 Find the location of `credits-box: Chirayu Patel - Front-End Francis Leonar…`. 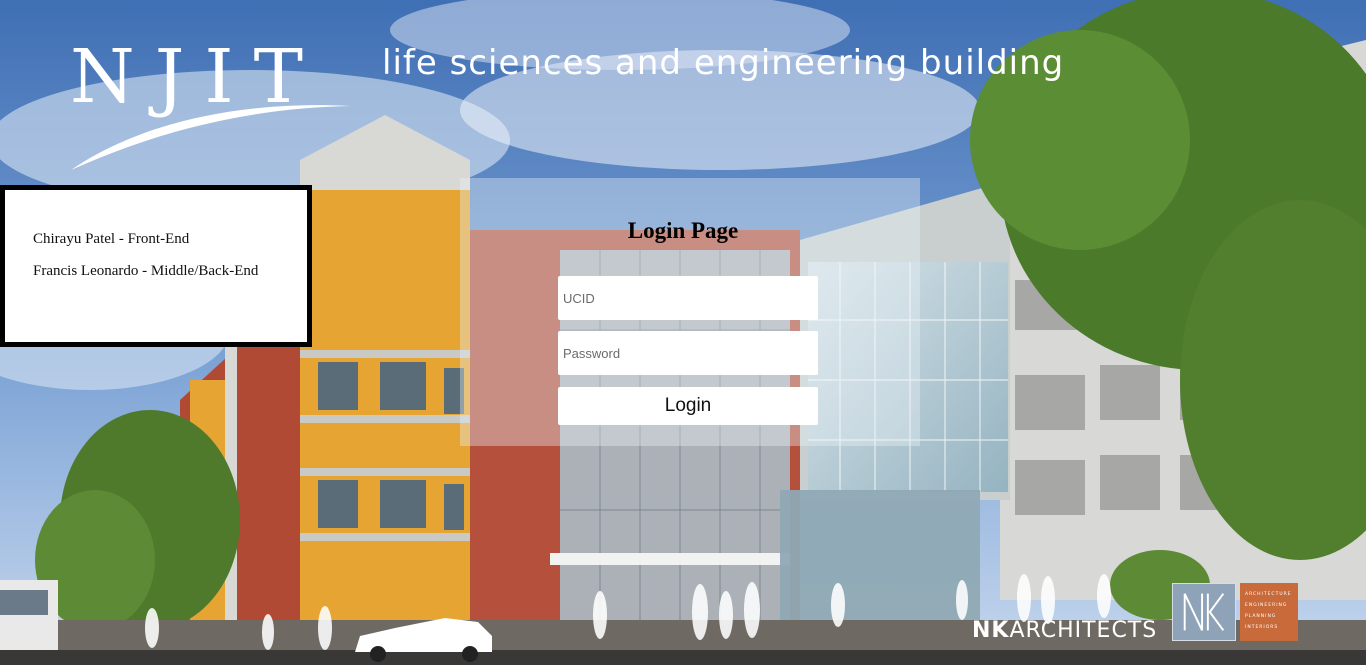

credits-box: Chirayu Patel - Front-End Francis Leonar… is located at coordinates (156, 266).